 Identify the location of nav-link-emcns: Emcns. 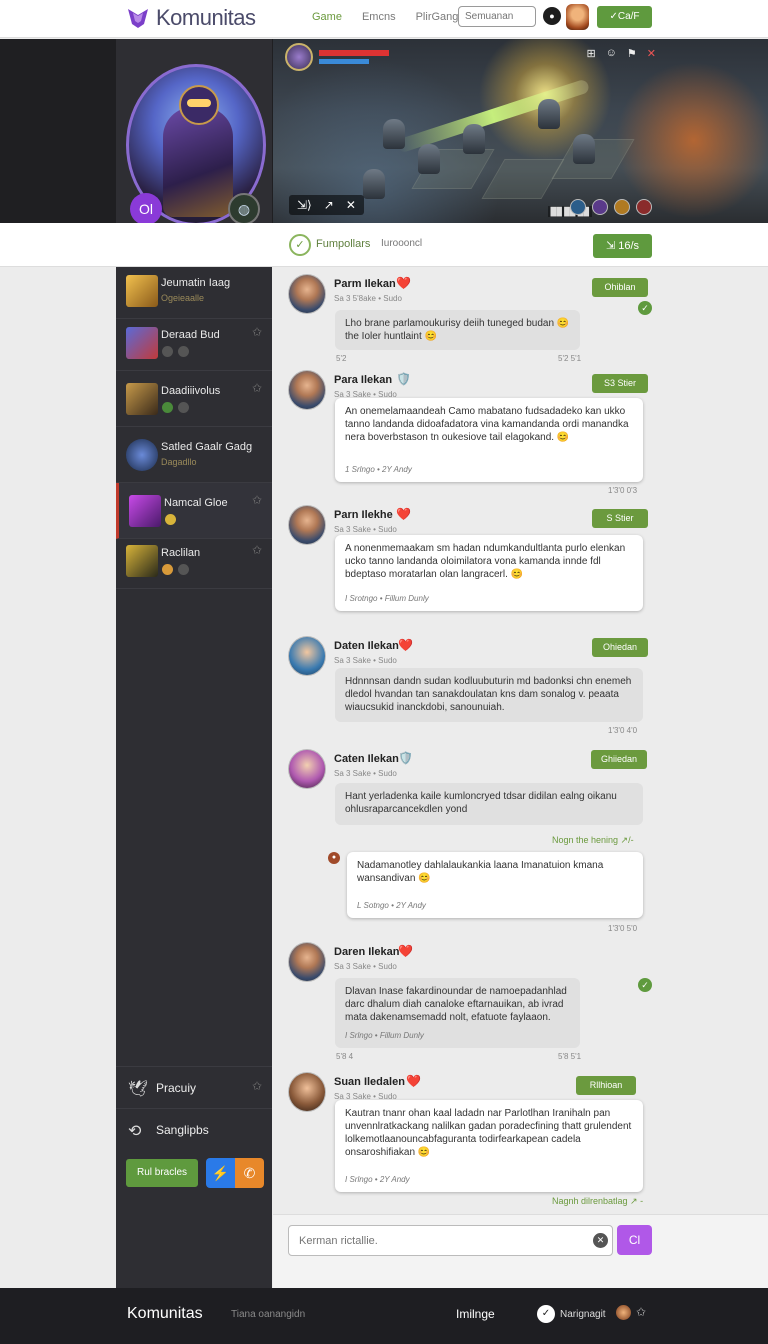
(379, 17).